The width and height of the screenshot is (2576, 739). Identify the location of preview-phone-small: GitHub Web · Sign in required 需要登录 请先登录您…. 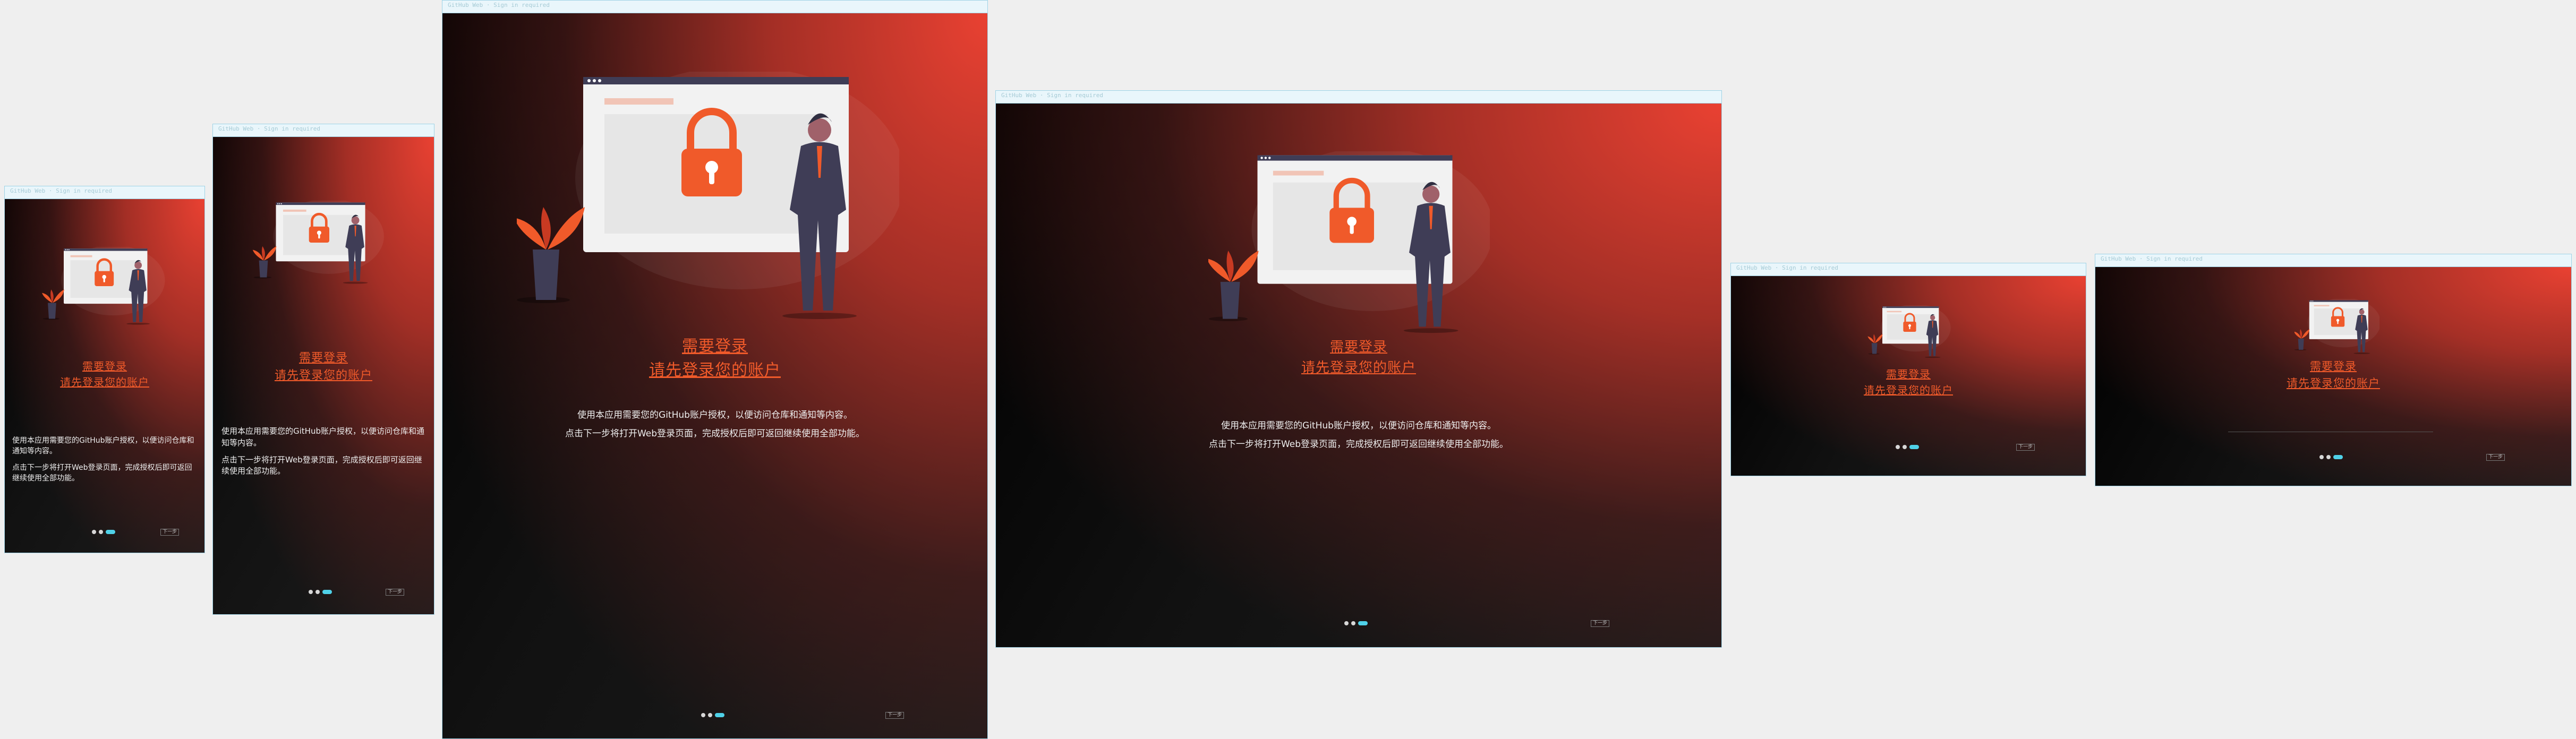
(105, 369).